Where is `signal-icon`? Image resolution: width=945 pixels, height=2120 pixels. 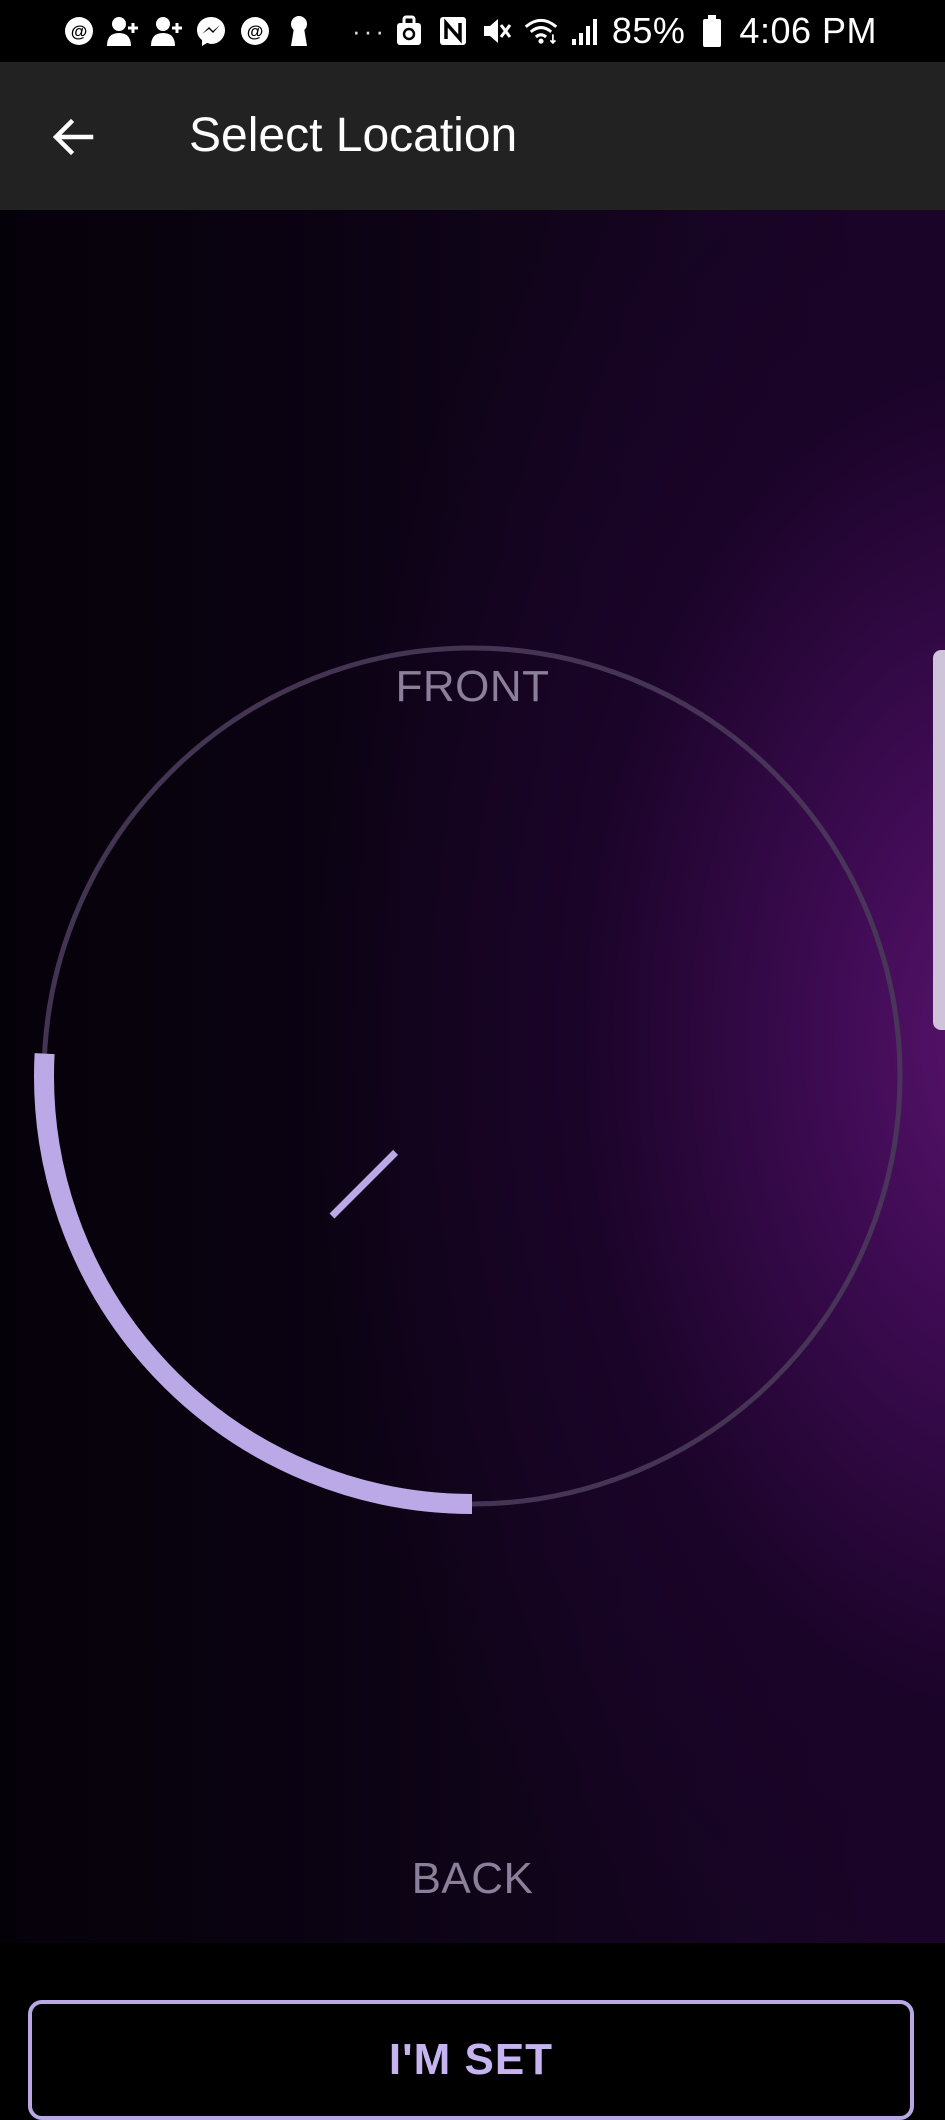
signal-icon is located at coordinates (585, 31).